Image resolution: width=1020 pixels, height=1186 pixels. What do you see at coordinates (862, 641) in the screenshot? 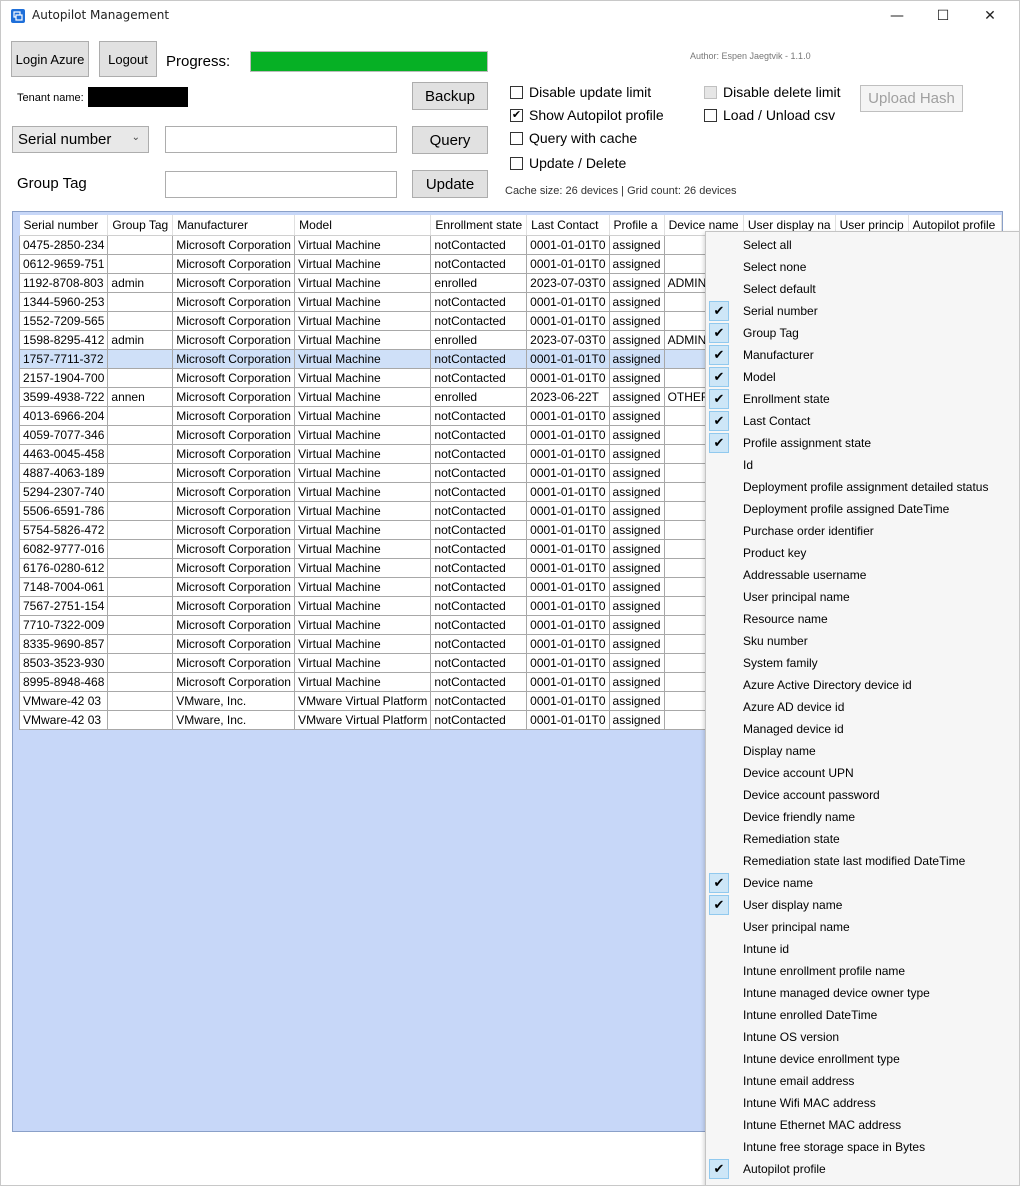
I see `menu-item: Sku number` at bounding box center [862, 641].